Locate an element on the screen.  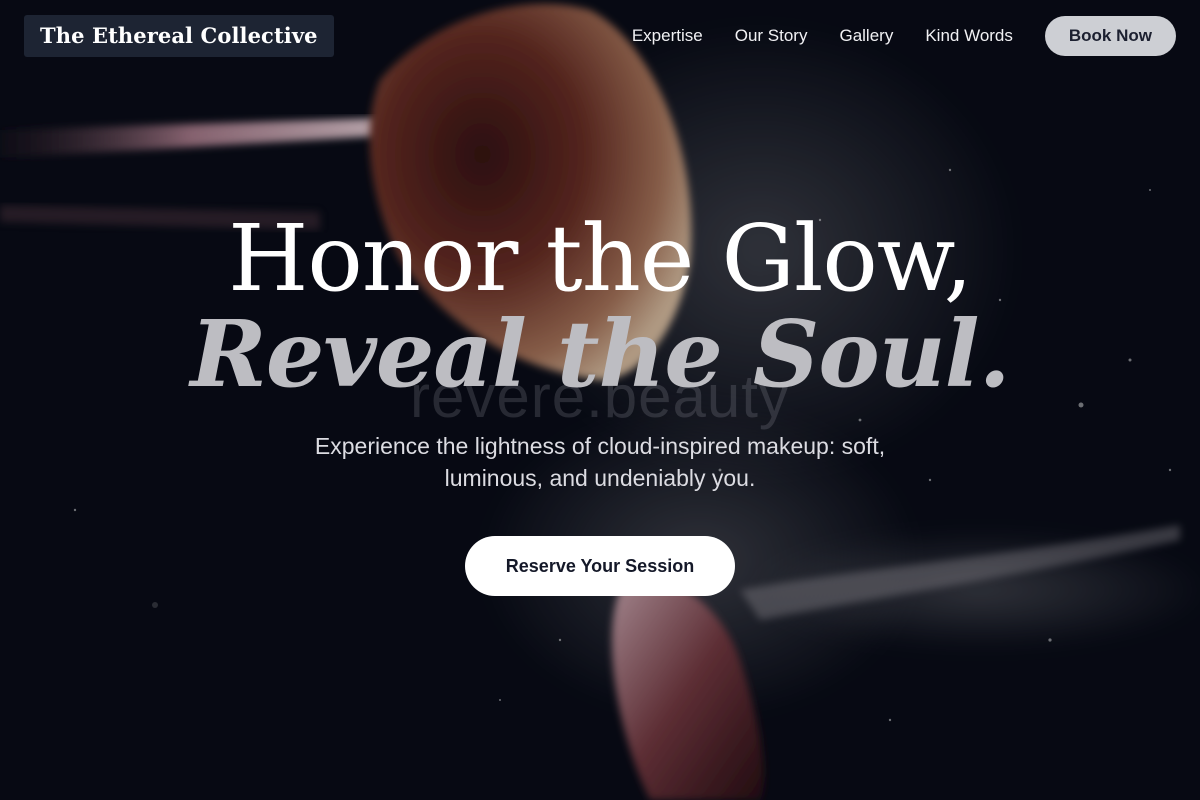
headline-line-2: Reveal the Soul. is located at coordinates (600, 354).